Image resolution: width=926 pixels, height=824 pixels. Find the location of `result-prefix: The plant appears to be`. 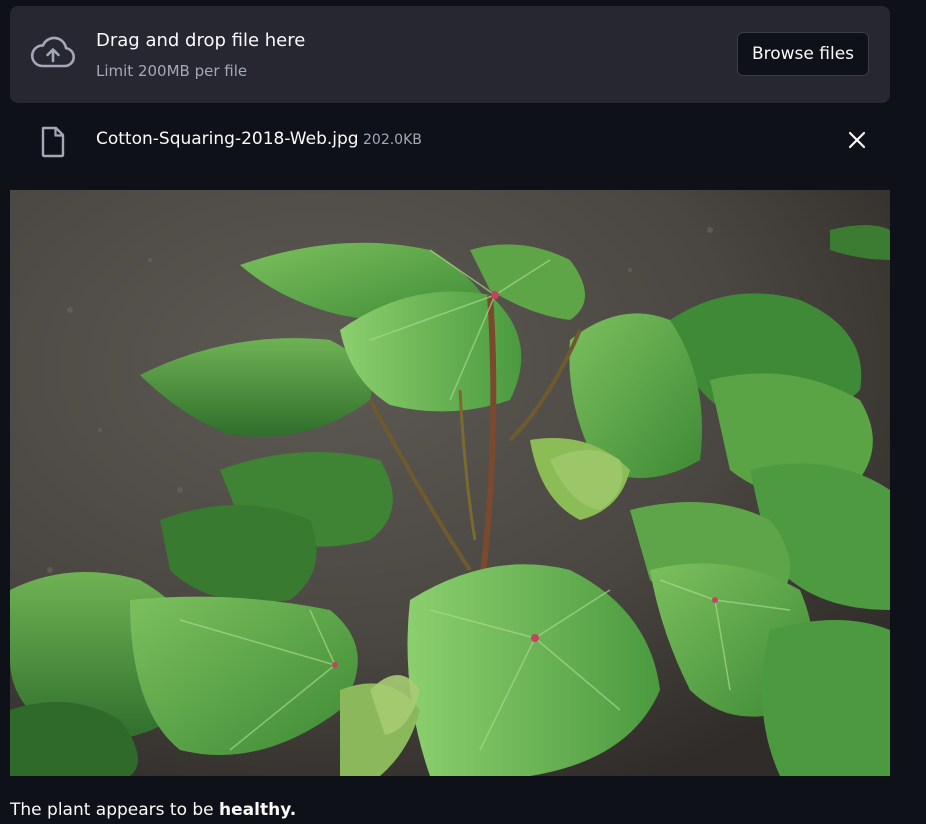

result-prefix: The plant appears to be is located at coordinates (115, 810).